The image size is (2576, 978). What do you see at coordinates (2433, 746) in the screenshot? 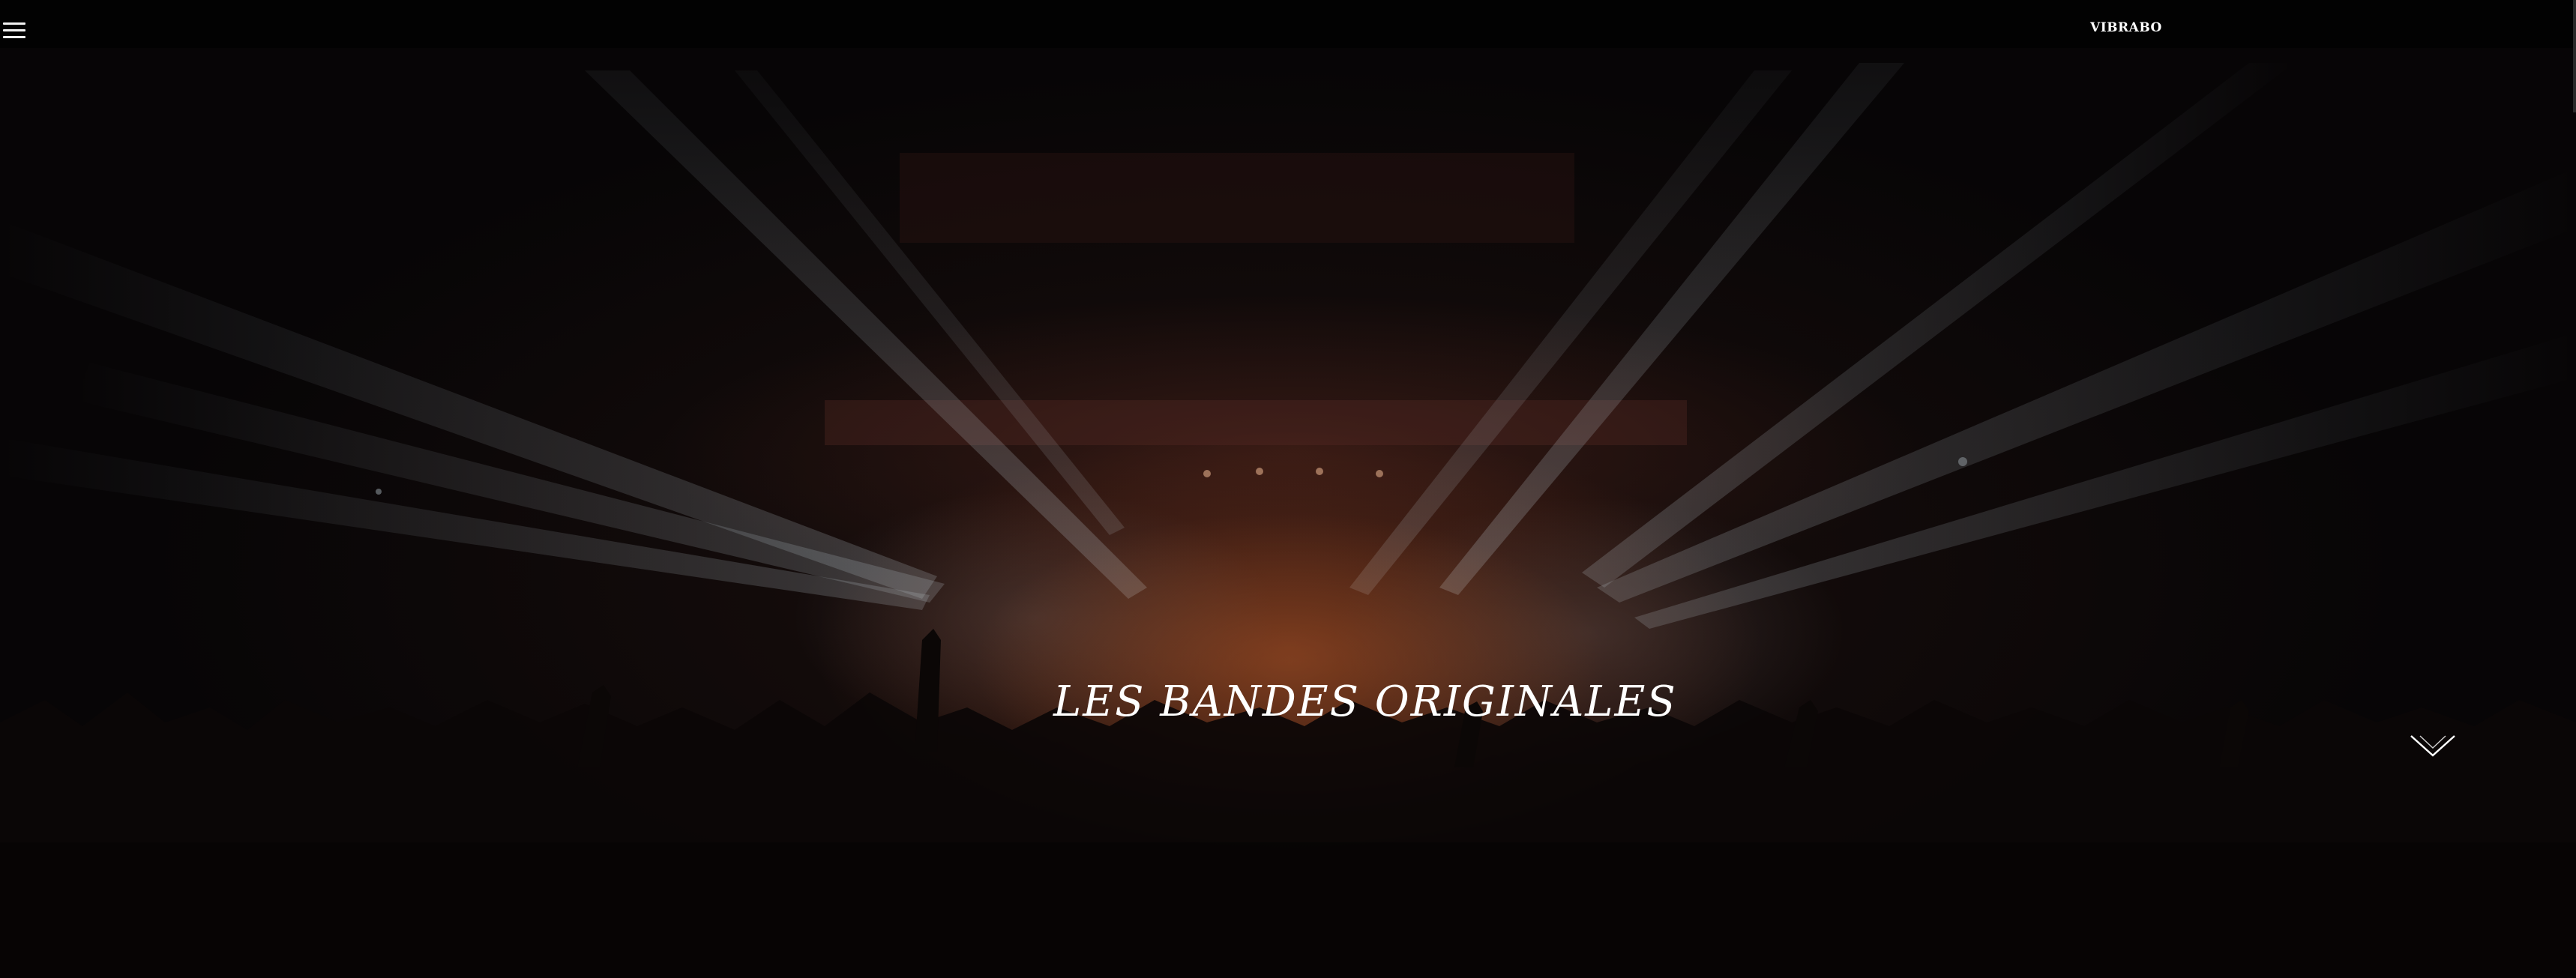
I see `chevron-down-icon` at bounding box center [2433, 746].